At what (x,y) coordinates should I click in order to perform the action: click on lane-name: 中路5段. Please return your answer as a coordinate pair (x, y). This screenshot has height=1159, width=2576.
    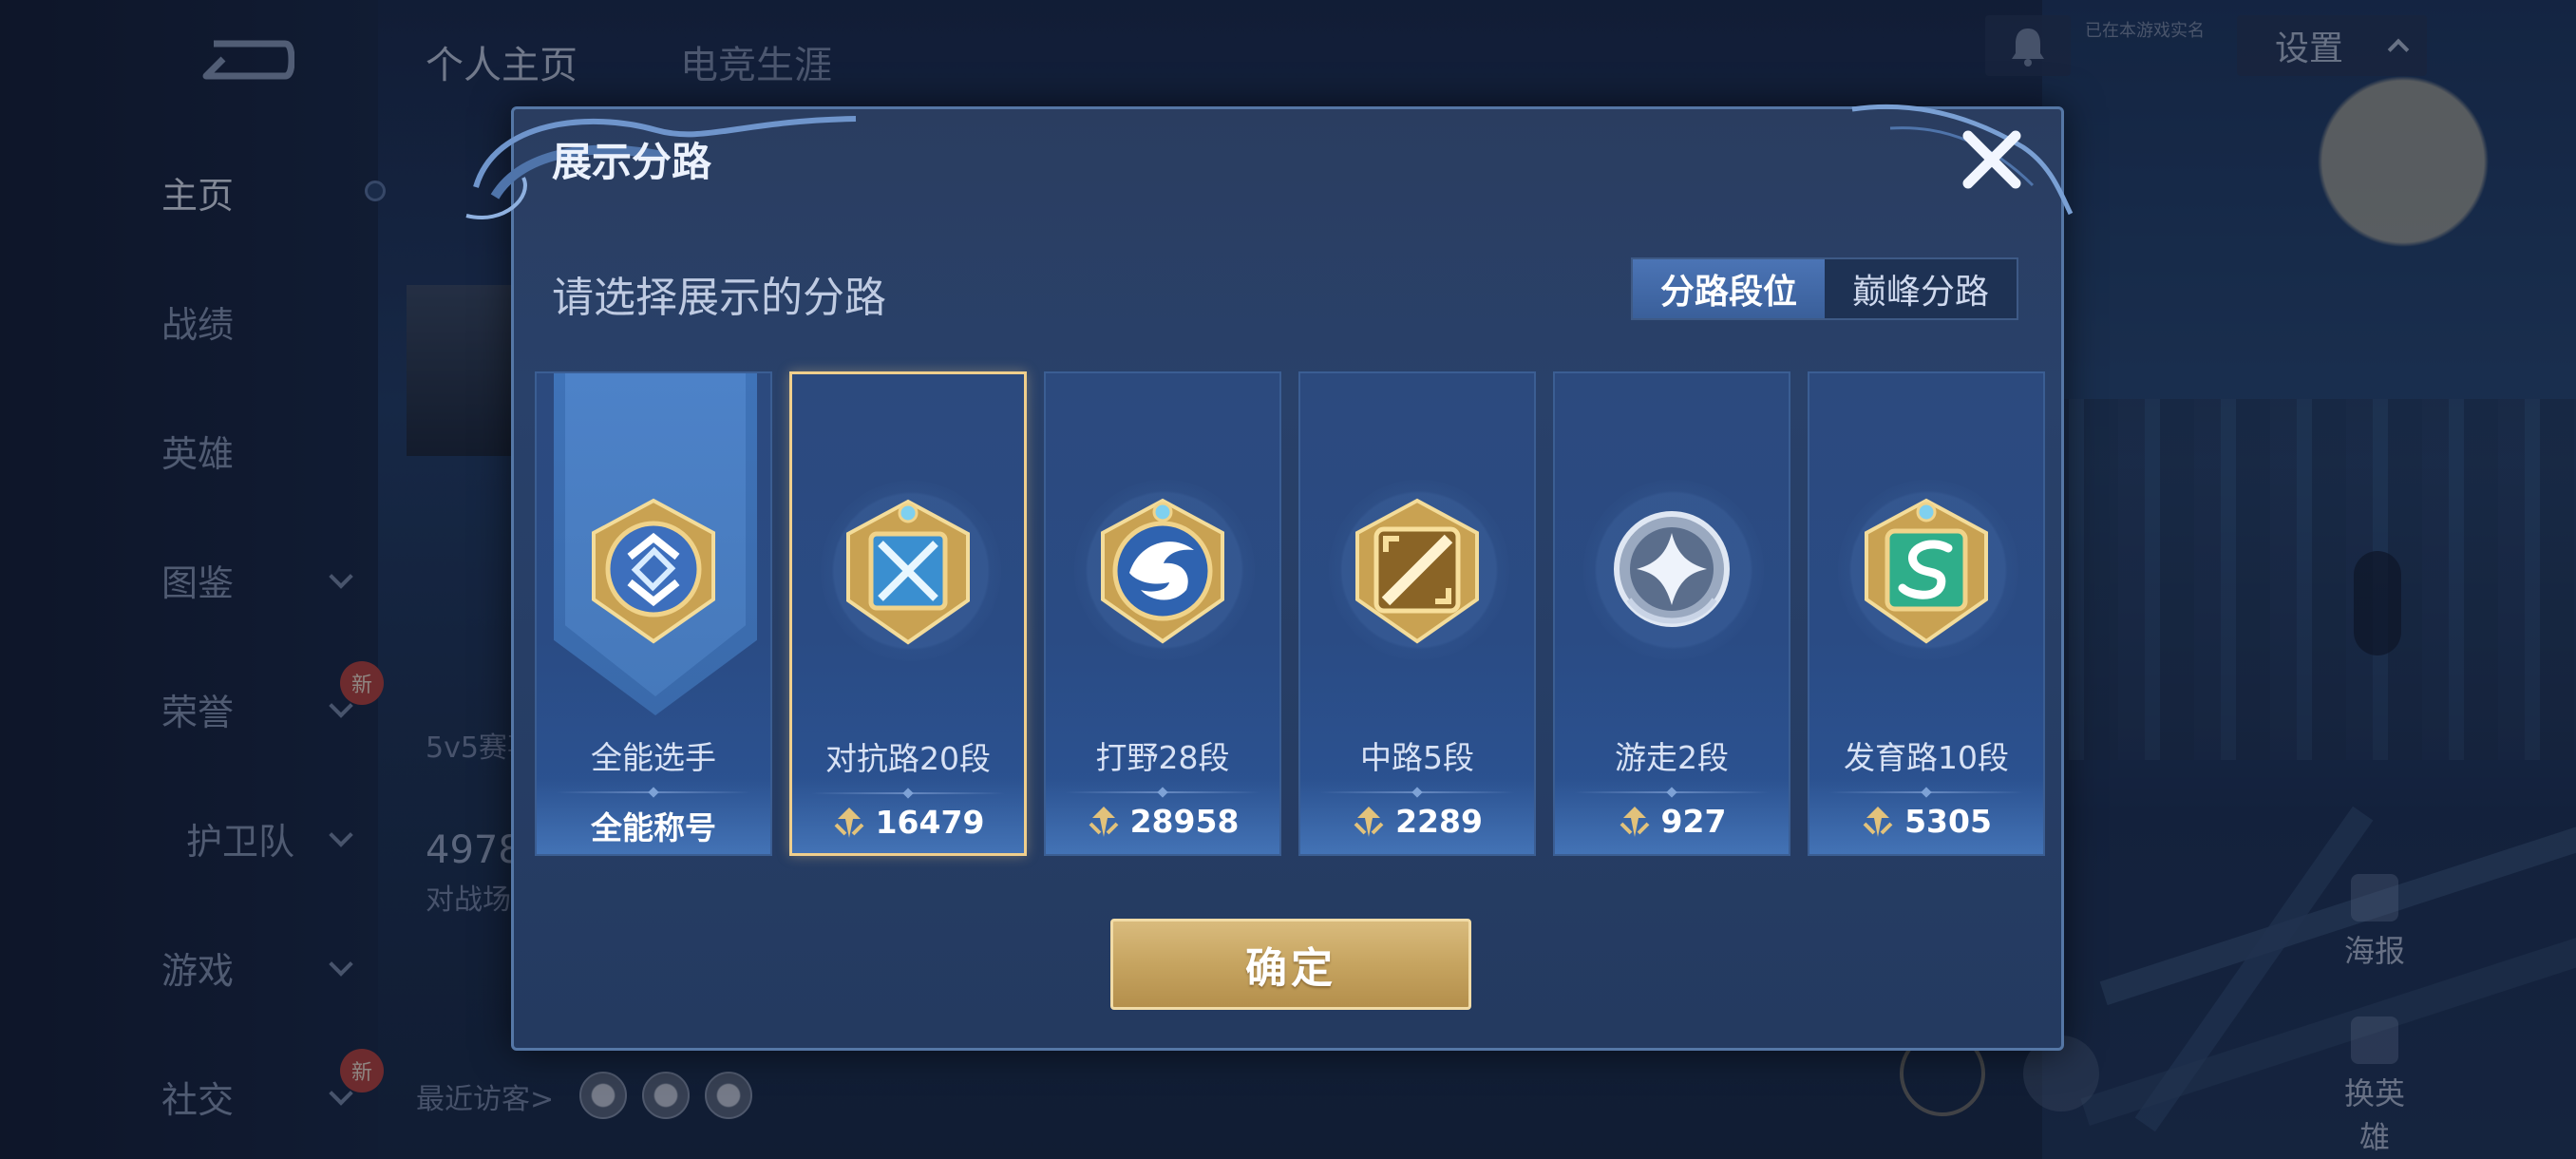
    Looking at the image, I should click on (1417, 757).